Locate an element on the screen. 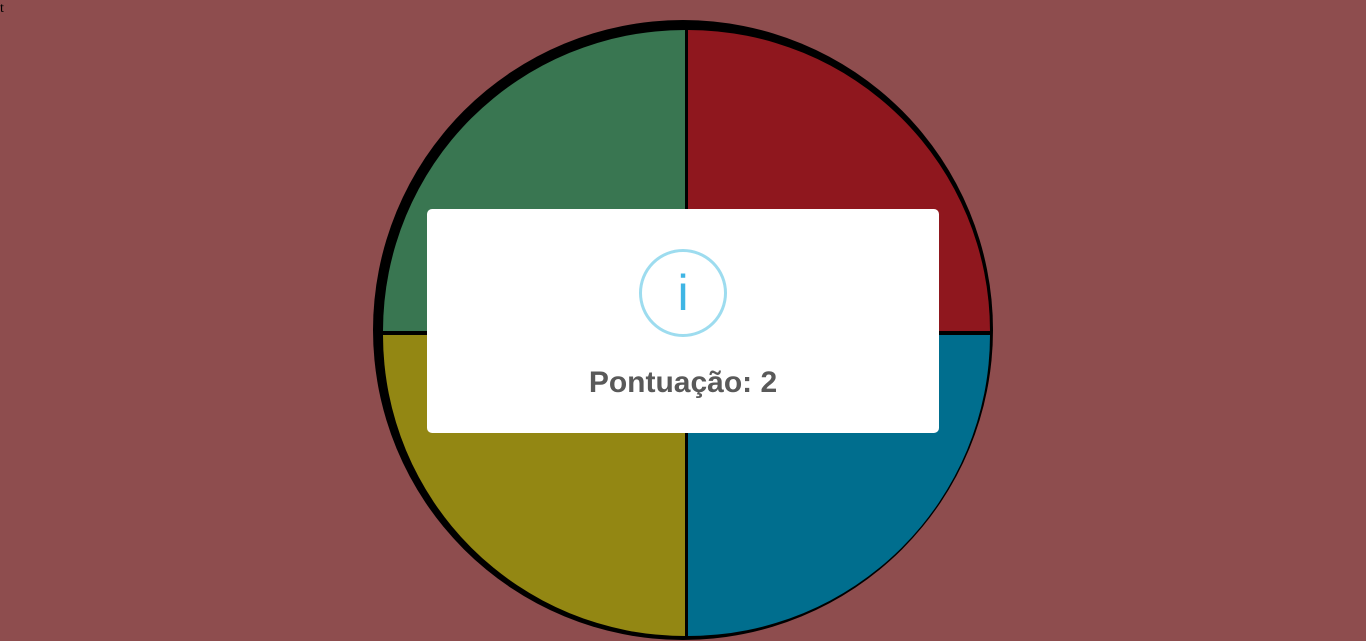  score-dialog: i Pontuação: 2 is located at coordinates (683, 321).